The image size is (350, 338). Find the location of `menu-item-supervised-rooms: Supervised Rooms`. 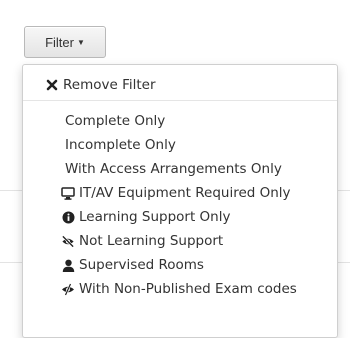

menu-item-supervised-rooms: Supervised Rooms is located at coordinates (180, 265).